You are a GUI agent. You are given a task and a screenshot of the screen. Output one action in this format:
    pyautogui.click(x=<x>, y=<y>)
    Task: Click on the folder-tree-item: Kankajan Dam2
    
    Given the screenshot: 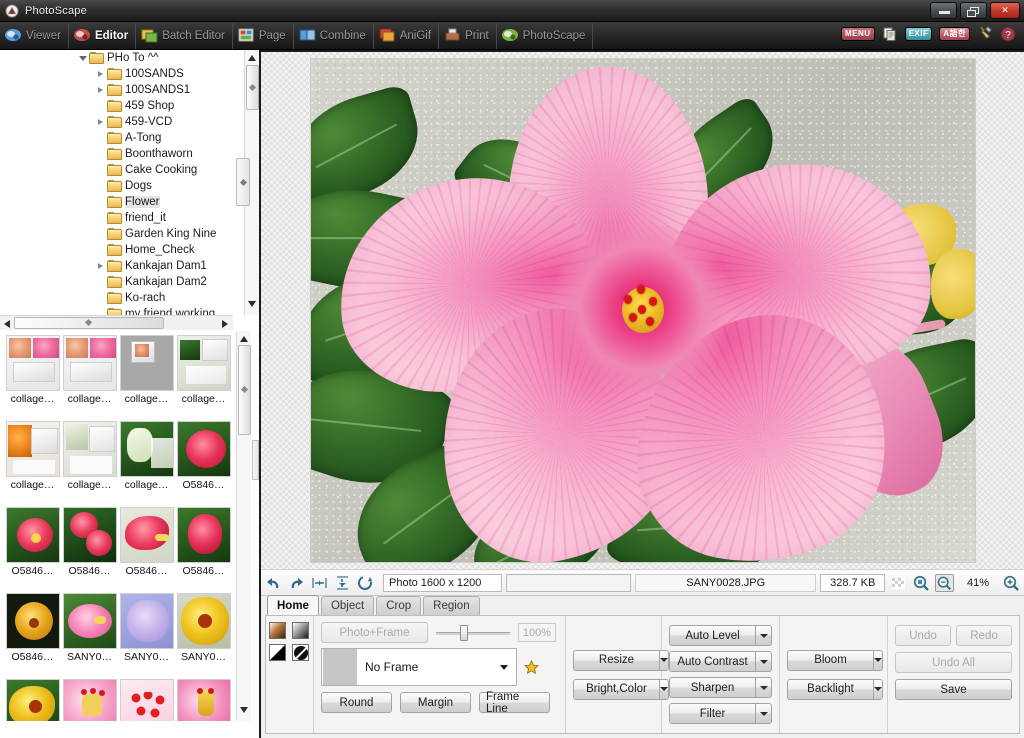 What is the action you would take?
    pyautogui.click(x=116, y=282)
    